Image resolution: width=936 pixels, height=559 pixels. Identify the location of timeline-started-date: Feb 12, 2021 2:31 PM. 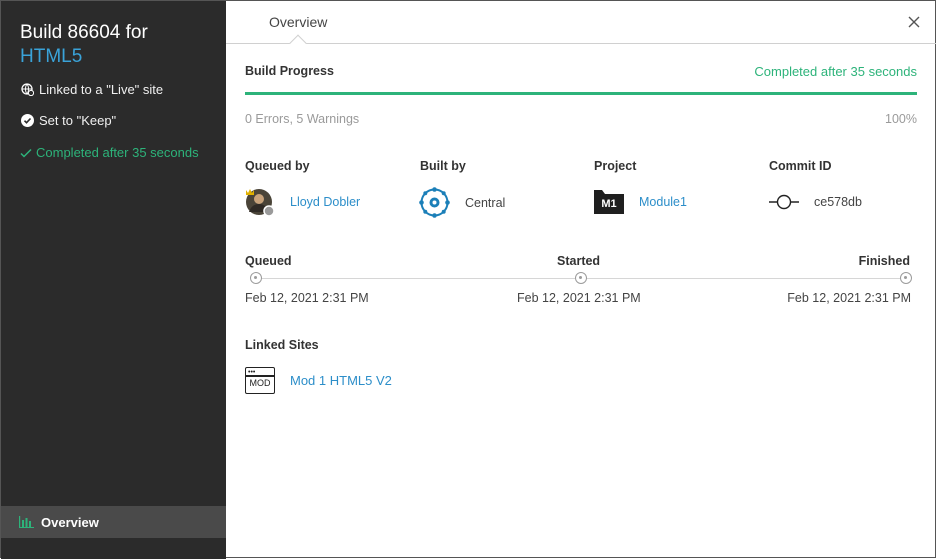
(579, 298).